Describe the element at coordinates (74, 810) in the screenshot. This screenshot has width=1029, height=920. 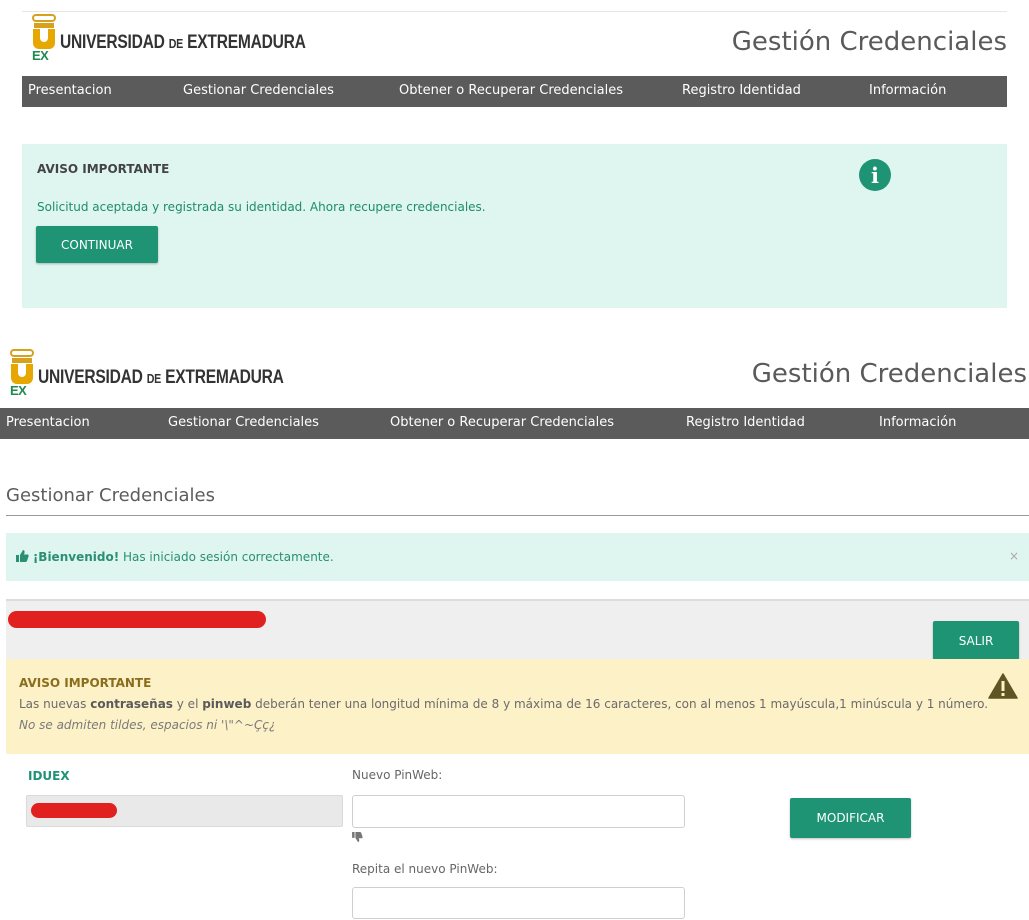
I see `redacted-iduex` at that location.